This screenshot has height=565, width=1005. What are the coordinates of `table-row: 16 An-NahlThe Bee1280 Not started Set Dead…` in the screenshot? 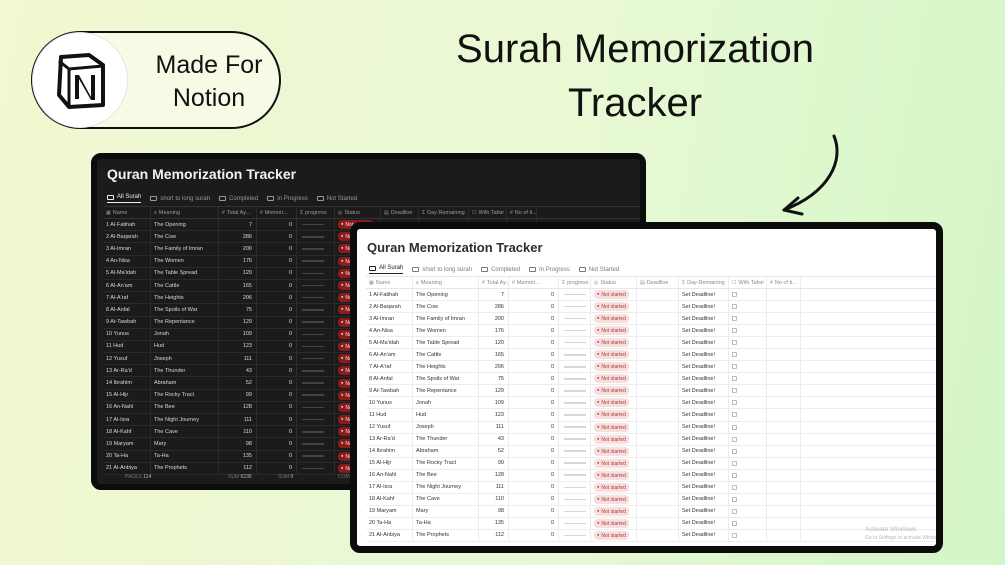 It's located at (651, 475).